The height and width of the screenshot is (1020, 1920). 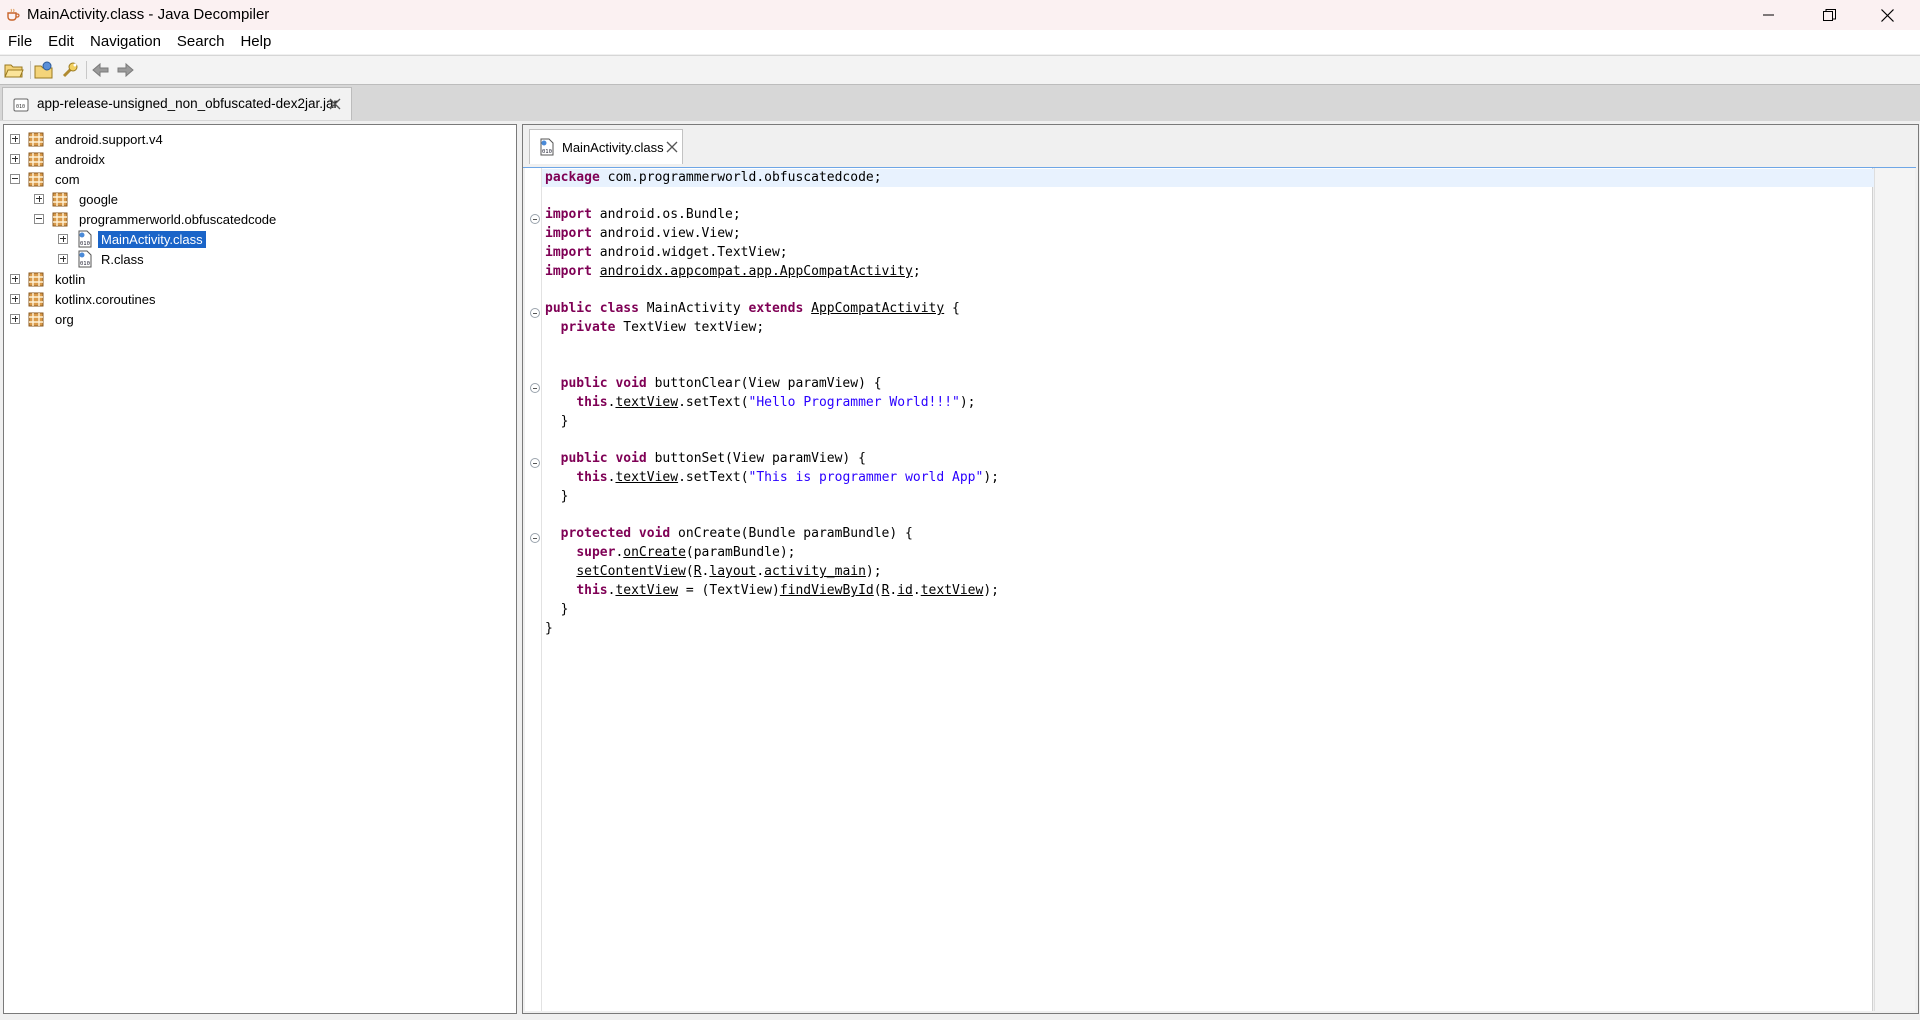 What do you see at coordinates (740, 552) in the screenshot?
I see `code-text: (paramBundle);` at bounding box center [740, 552].